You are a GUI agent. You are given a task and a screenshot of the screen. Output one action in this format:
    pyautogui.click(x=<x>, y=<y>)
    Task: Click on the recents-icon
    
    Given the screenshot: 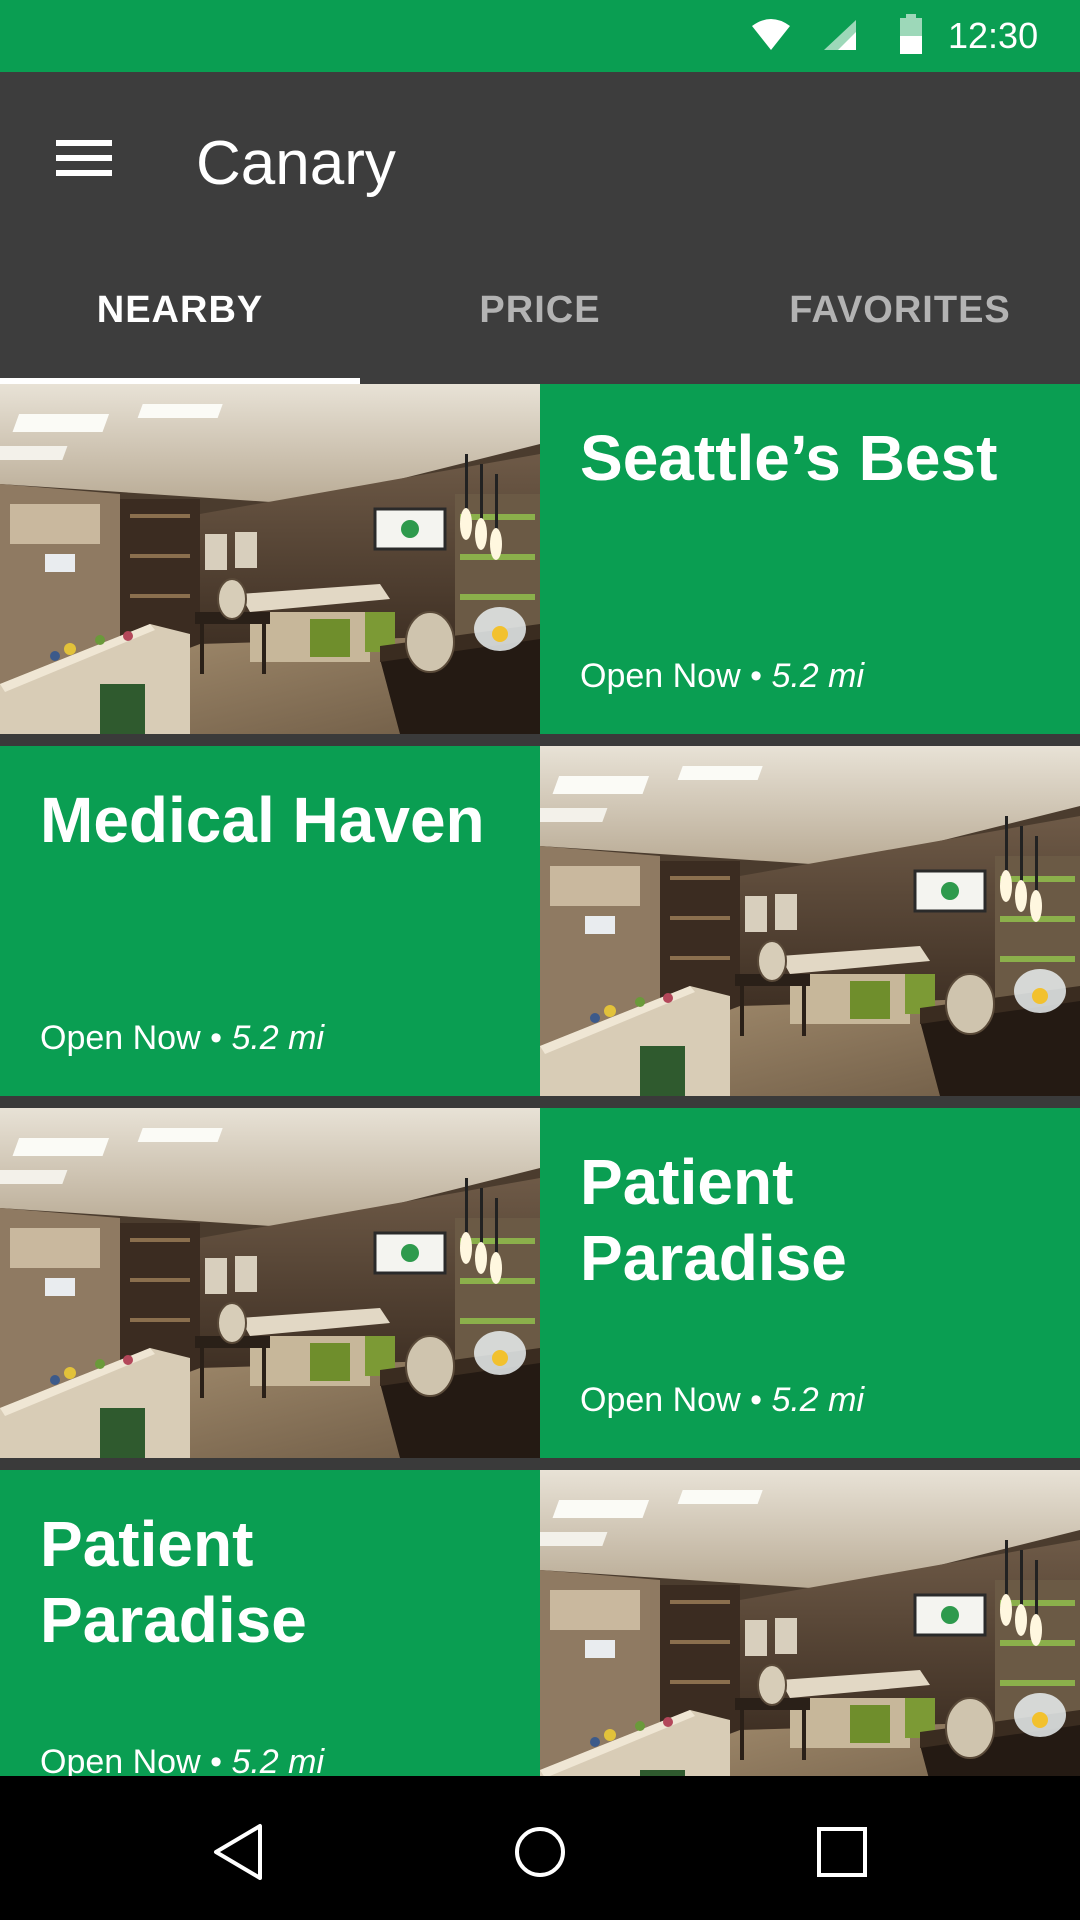 What is the action you would take?
    pyautogui.click(x=842, y=1852)
    